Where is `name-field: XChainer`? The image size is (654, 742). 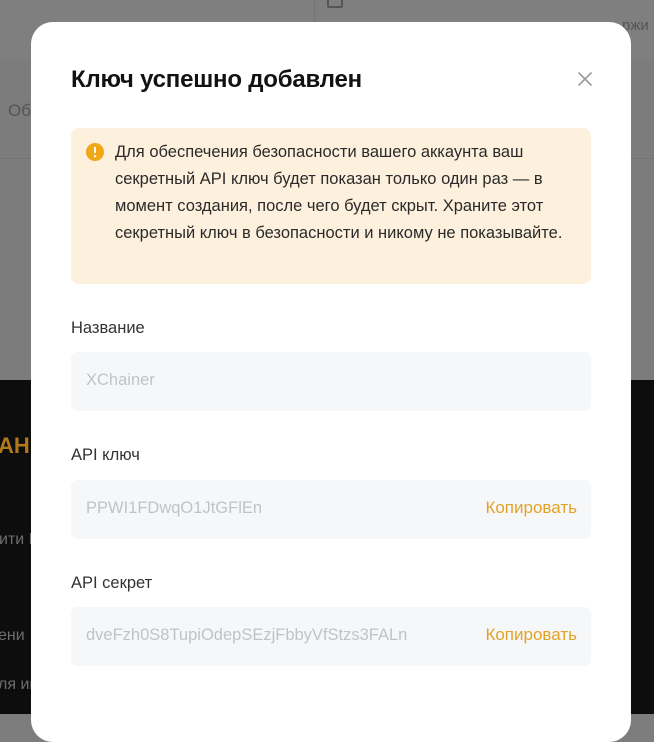
name-field: XChainer is located at coordinates (331, 381).